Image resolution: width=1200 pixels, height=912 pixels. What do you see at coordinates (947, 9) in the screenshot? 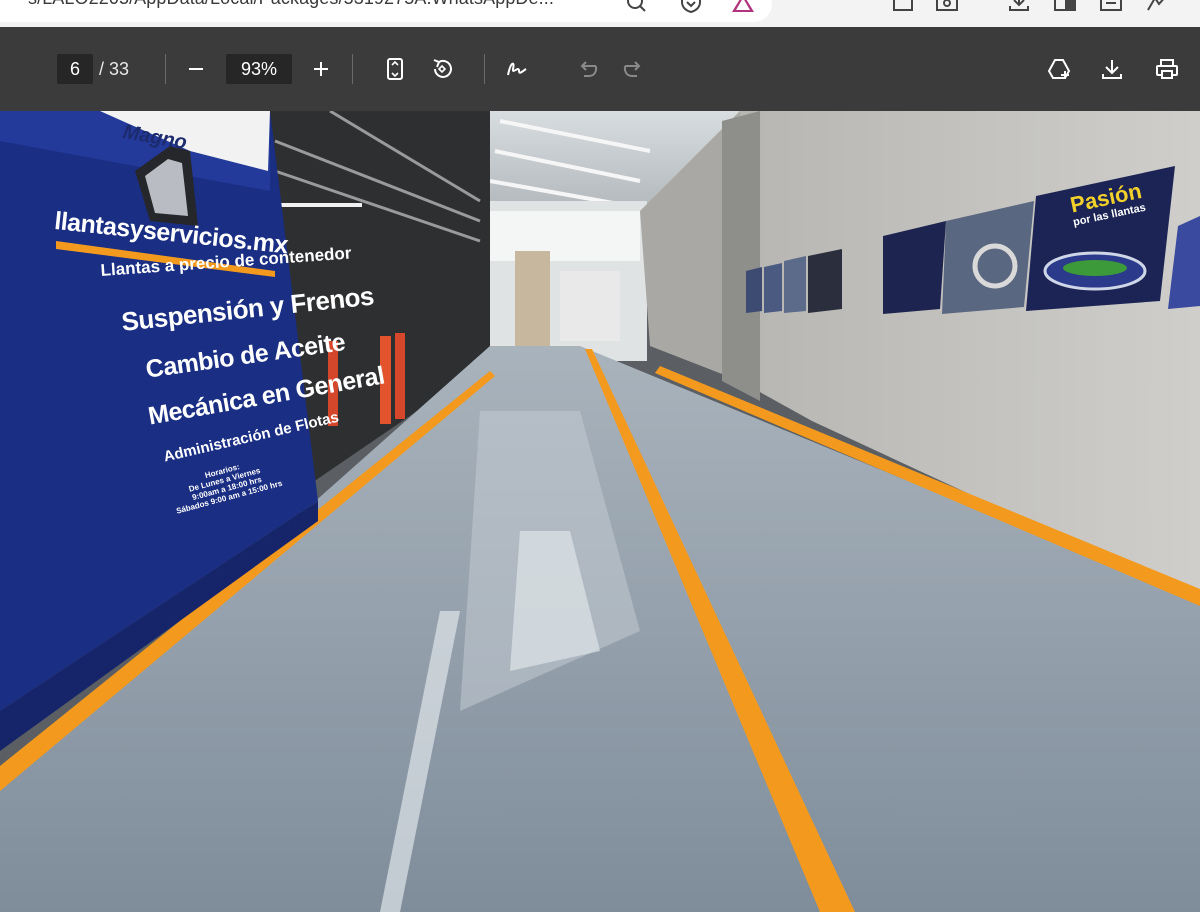
I see `screenshot-icon` at bounding box center [947, 9].